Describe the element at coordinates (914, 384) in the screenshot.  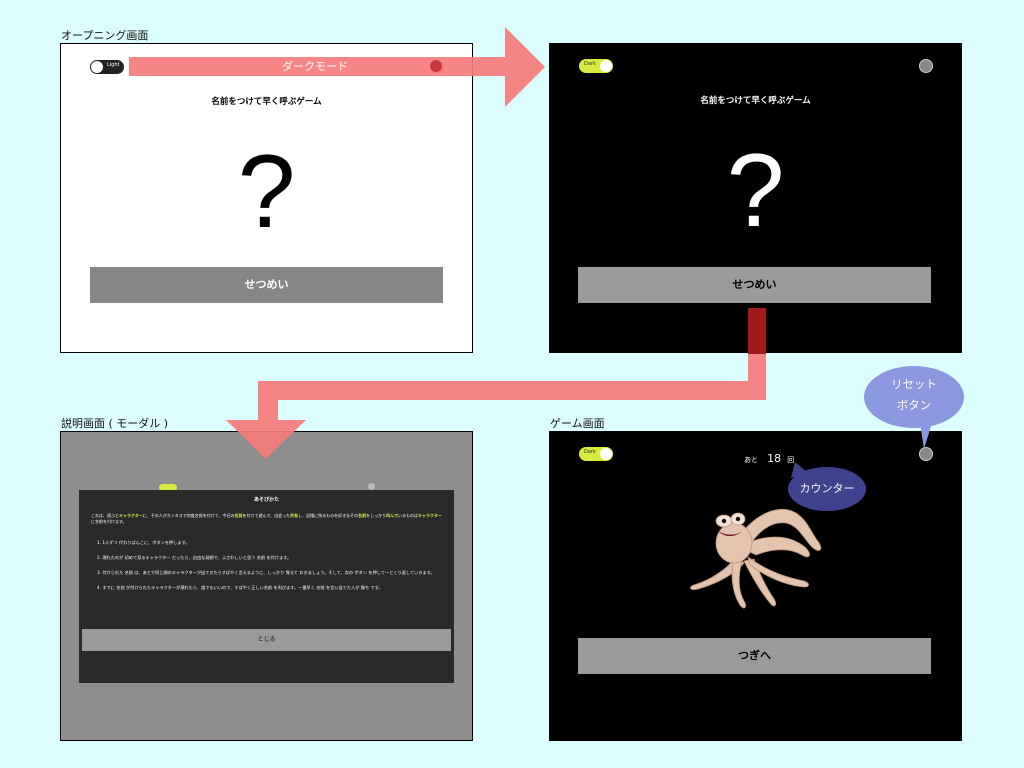
I see `reset-annotation-line1: リセット` at that location.